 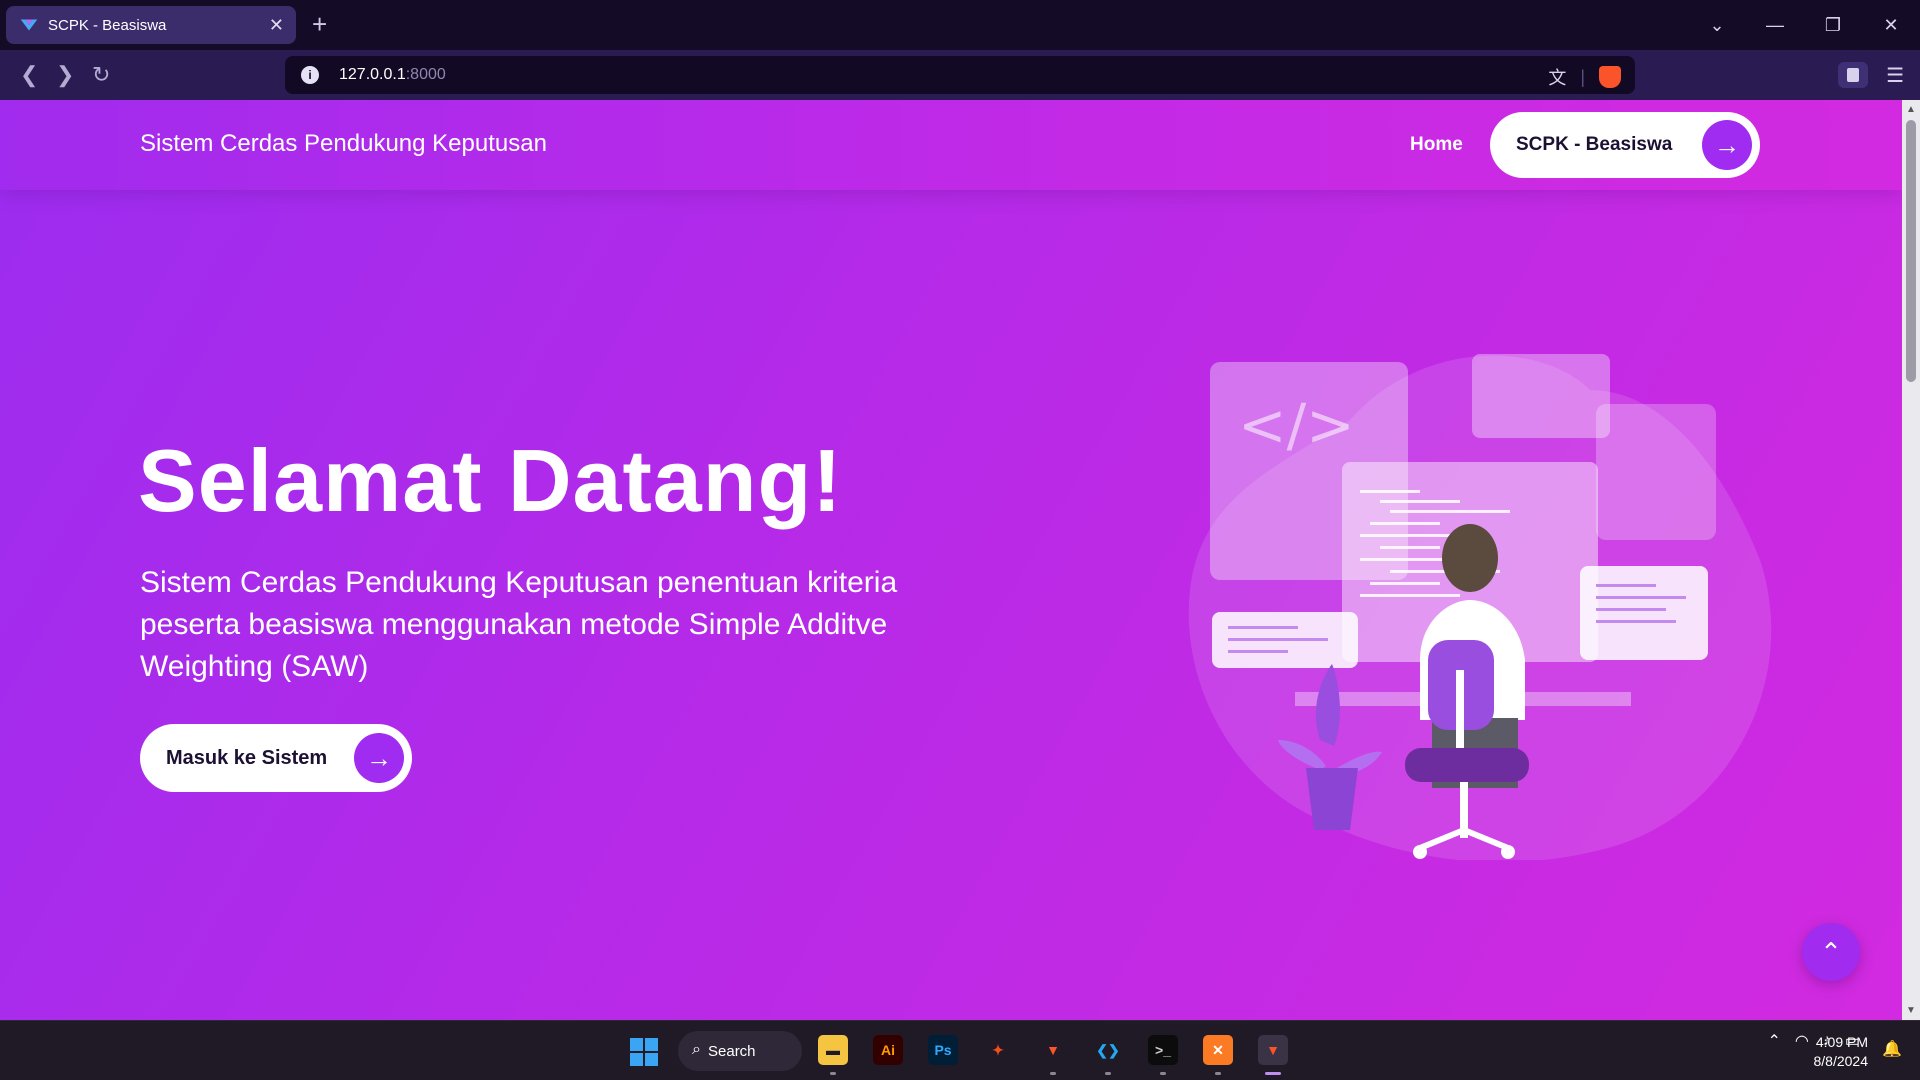 What do you see at coordinates (101, 75) in the screenshot?
I see `reload-icon: ↻` at bounding box center [101, 75].